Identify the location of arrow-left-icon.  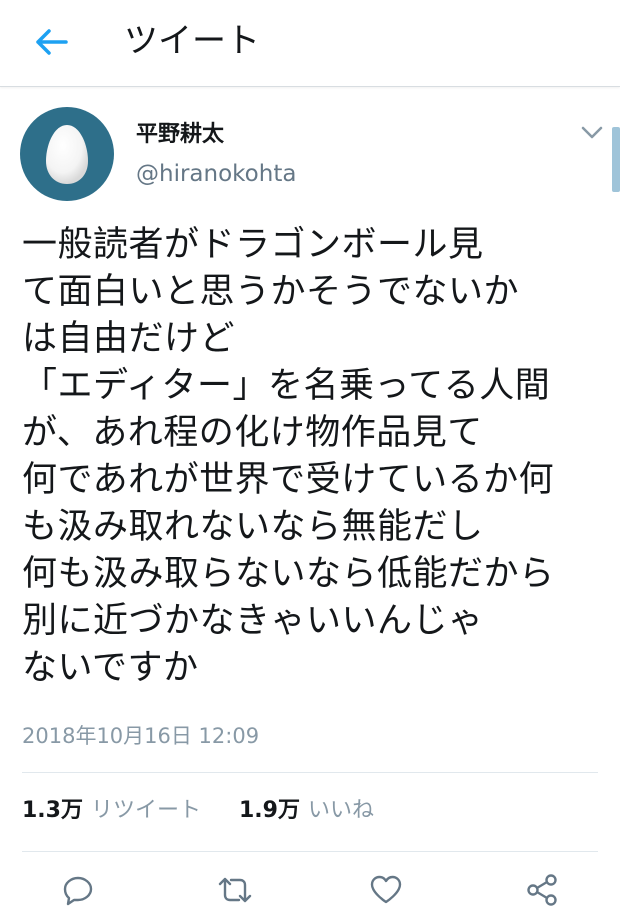
(52, 42).